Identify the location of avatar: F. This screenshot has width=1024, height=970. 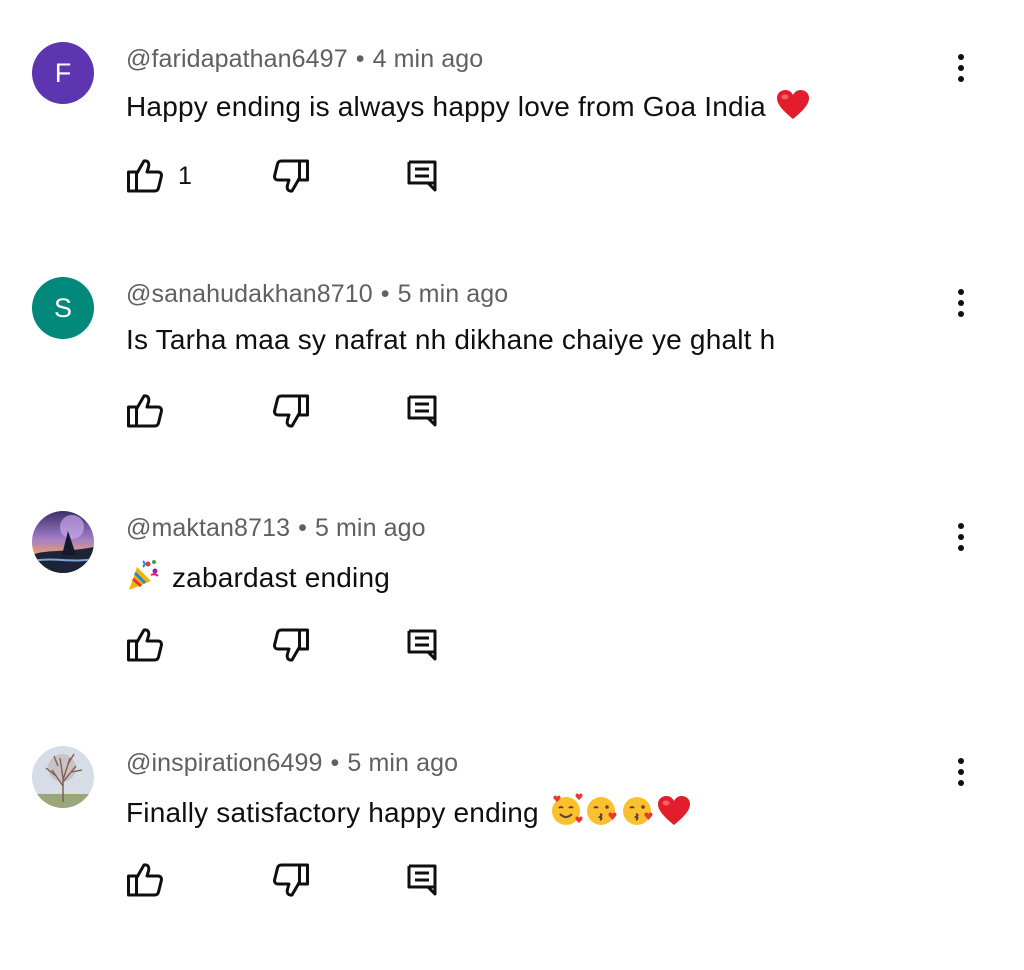
(63, 73).